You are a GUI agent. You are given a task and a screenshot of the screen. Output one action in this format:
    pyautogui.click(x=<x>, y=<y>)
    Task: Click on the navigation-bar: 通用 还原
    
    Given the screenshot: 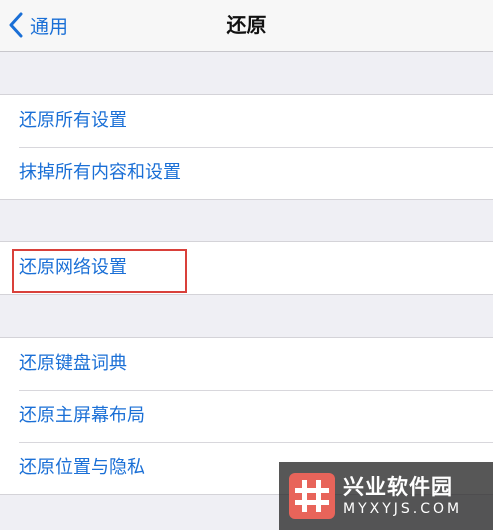 What is the action you would take?
    pyautogui.click(x=246, y=26)
    